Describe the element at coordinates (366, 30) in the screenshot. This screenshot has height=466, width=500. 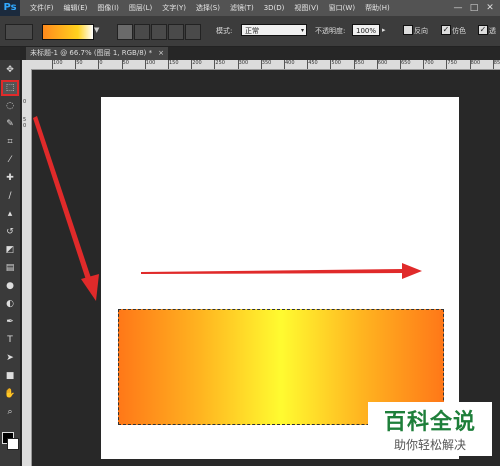
I see `opacity-input: 100%` at that location.